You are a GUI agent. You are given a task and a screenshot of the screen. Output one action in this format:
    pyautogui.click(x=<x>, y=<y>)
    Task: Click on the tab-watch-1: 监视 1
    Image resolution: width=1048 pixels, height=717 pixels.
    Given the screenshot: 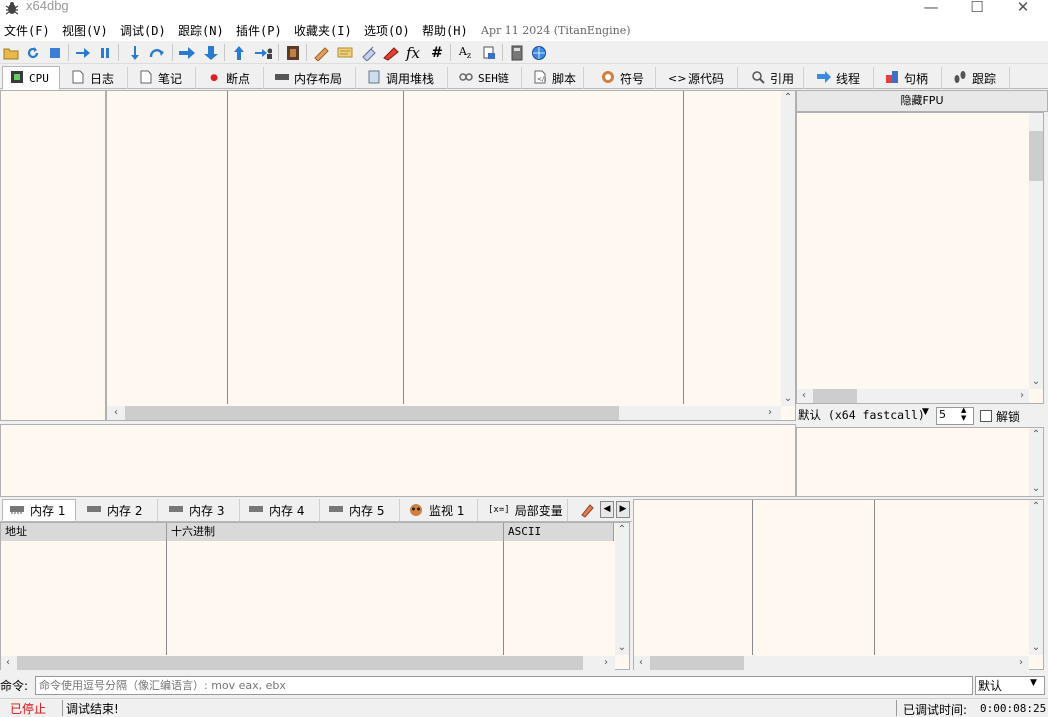 What is the action you would take?
    pyautogui.click(x=440, y=510)
    